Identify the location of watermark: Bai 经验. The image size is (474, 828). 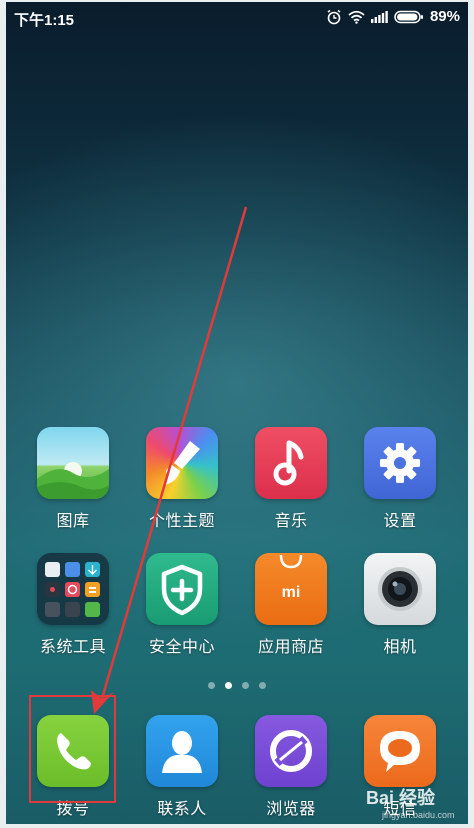
(401, 798).